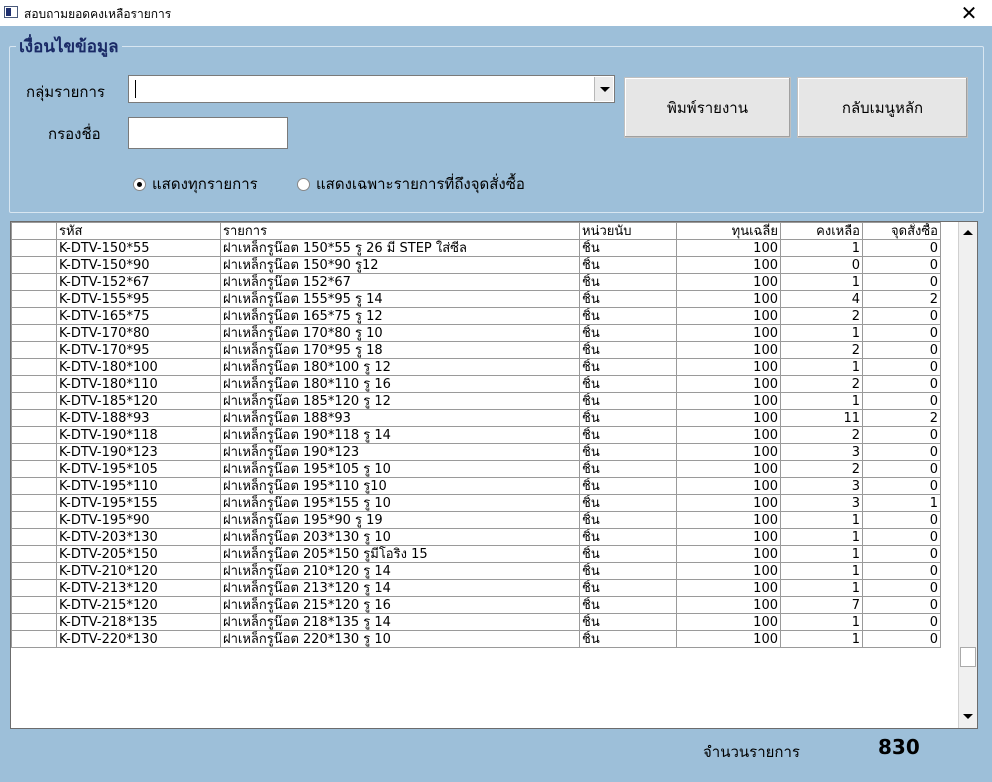 The image size is (992, 782). I want to click on radio-all-option: แสดงทุกรายการ, so click(195, 184).